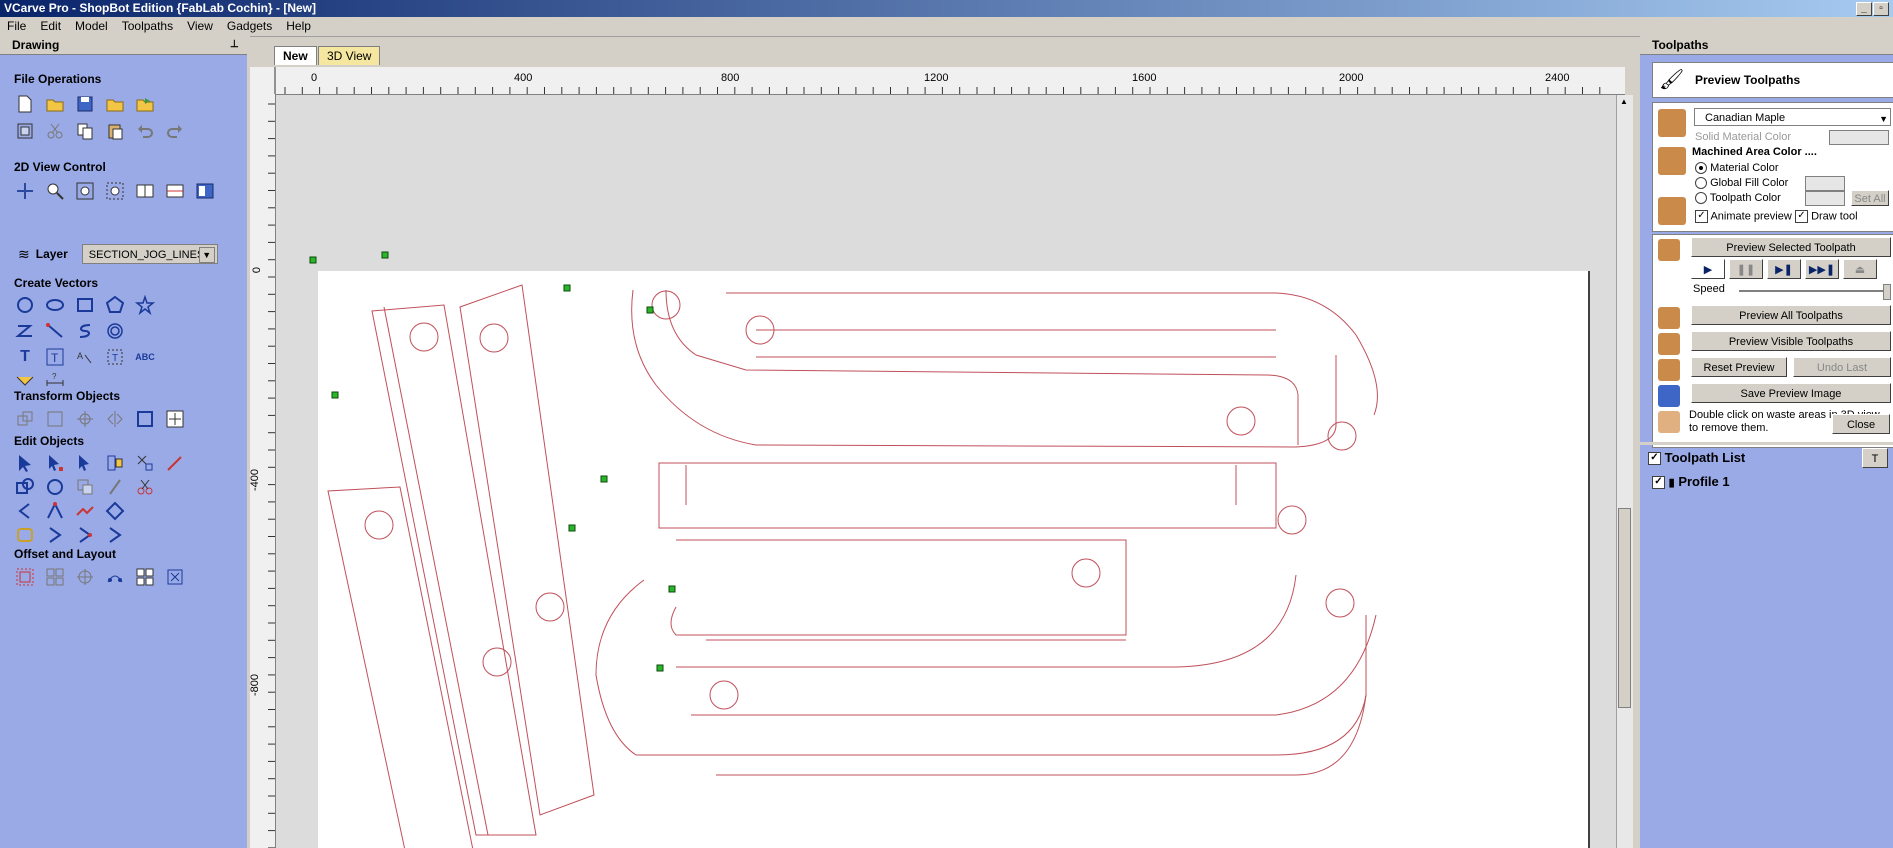  Describe the element at coordinates (85, 463) in the screenshot. I see `interactive-select-icon` at that location.